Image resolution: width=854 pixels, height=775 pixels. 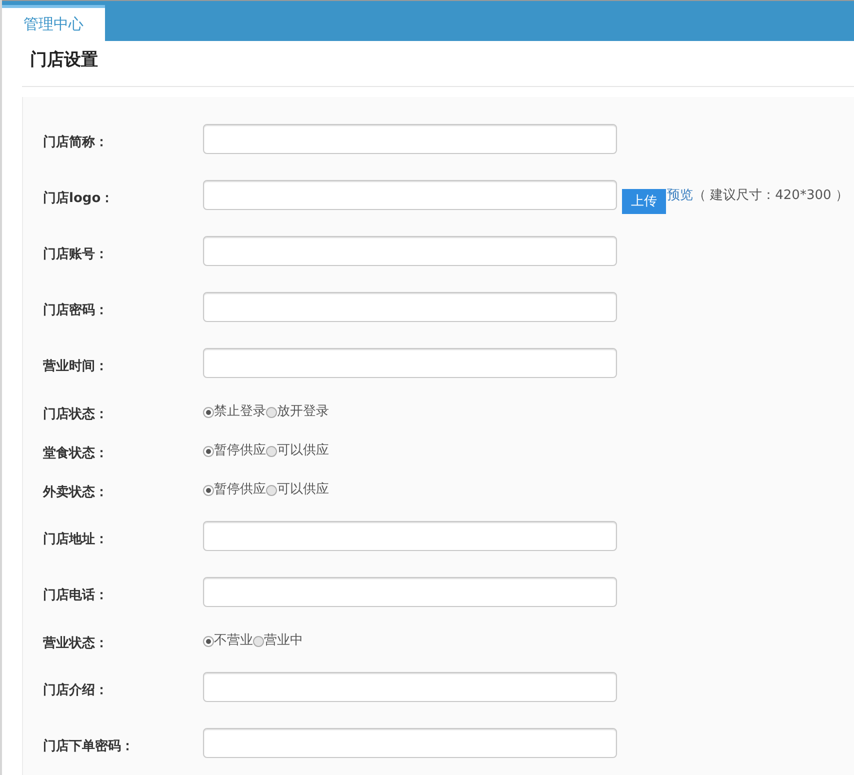 What do you see at coordinates (240, 411) in the screenshot?
I see `radio-label: 禁止登录` at bounding box center [240, 411].